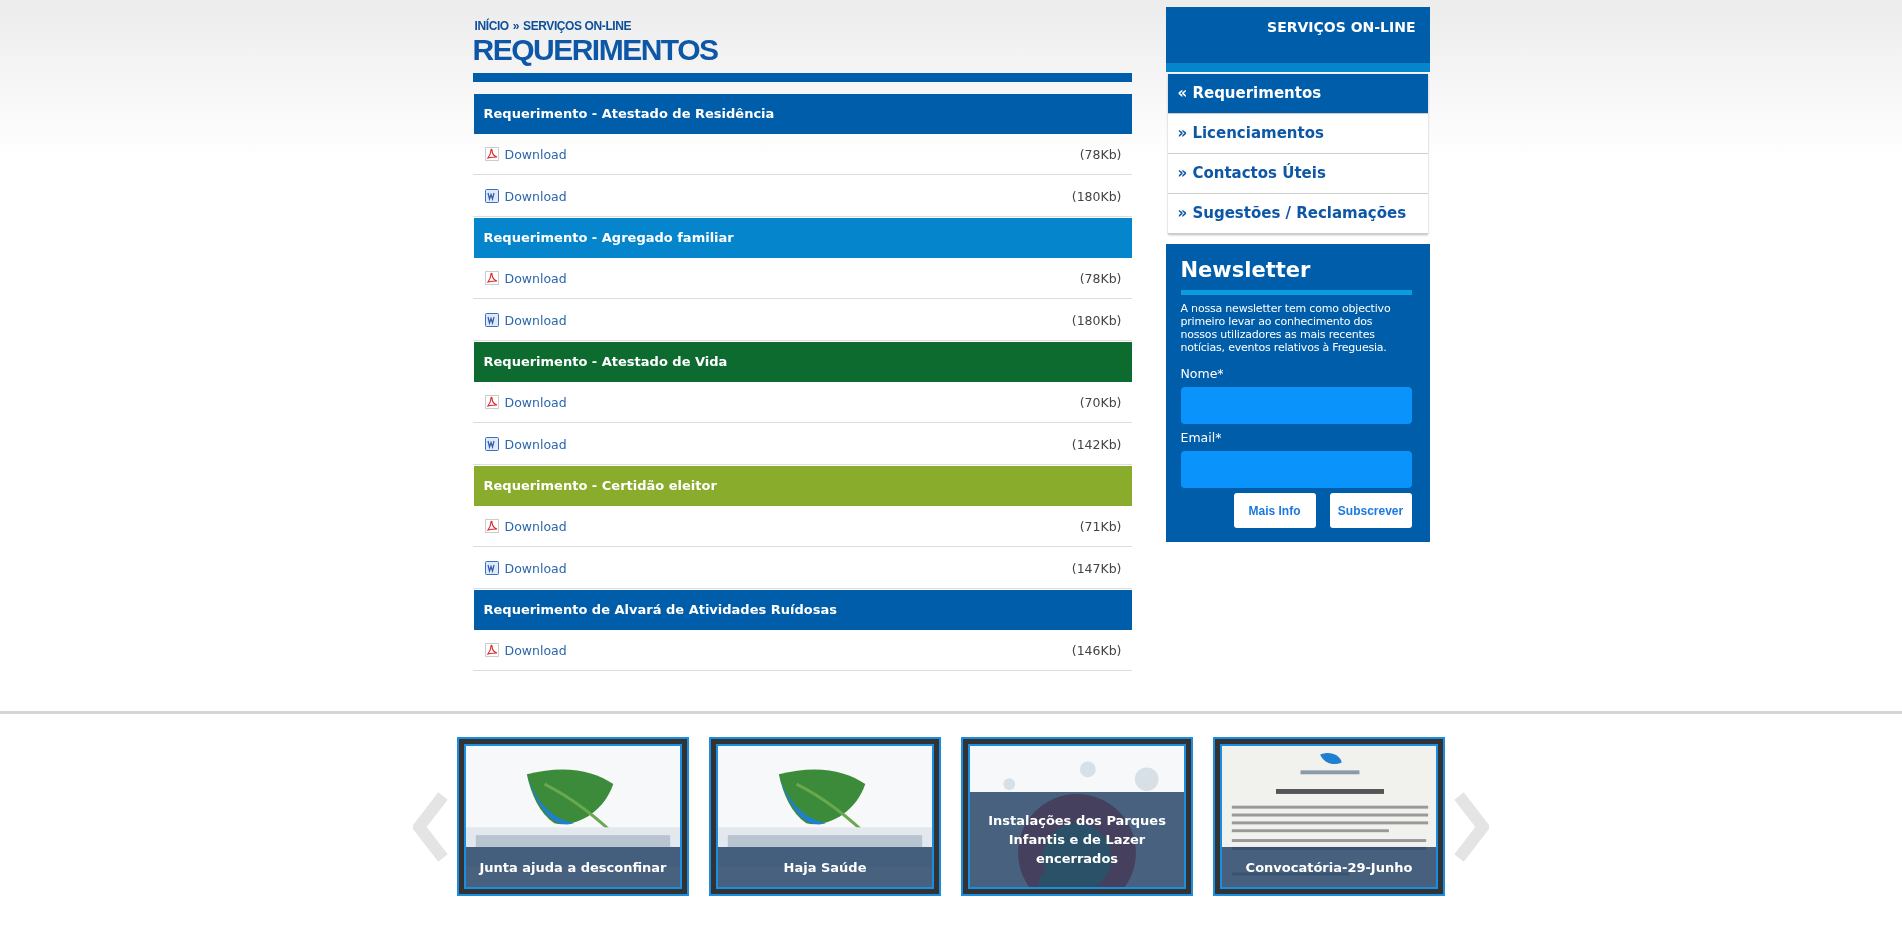  What do you see at coordinates (802, 238) in the screenshot?
I see `section-header: Requerimento - Agregado familiar` at bounding box center [802, 238].